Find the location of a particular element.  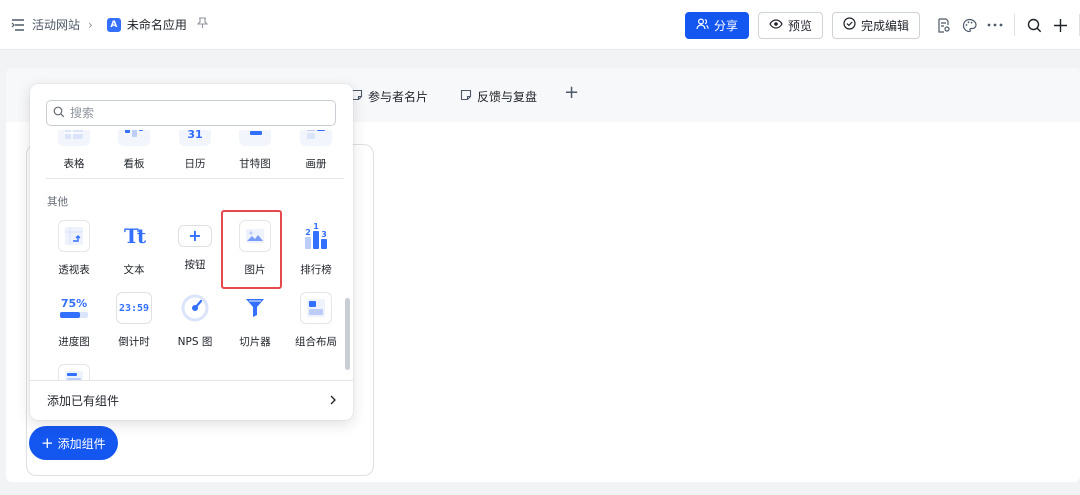

add-component-button: + 添加组件 is located at coordinates (73, 443).